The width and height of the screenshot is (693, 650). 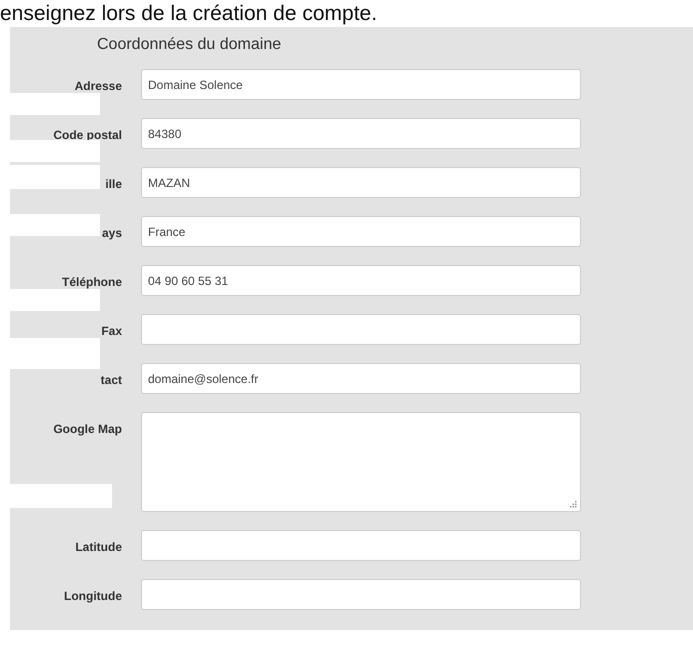 What do you see at coordinates (111, 380) in the screenshot?
I see `field-label: tact` at bounding box center [111, 380].